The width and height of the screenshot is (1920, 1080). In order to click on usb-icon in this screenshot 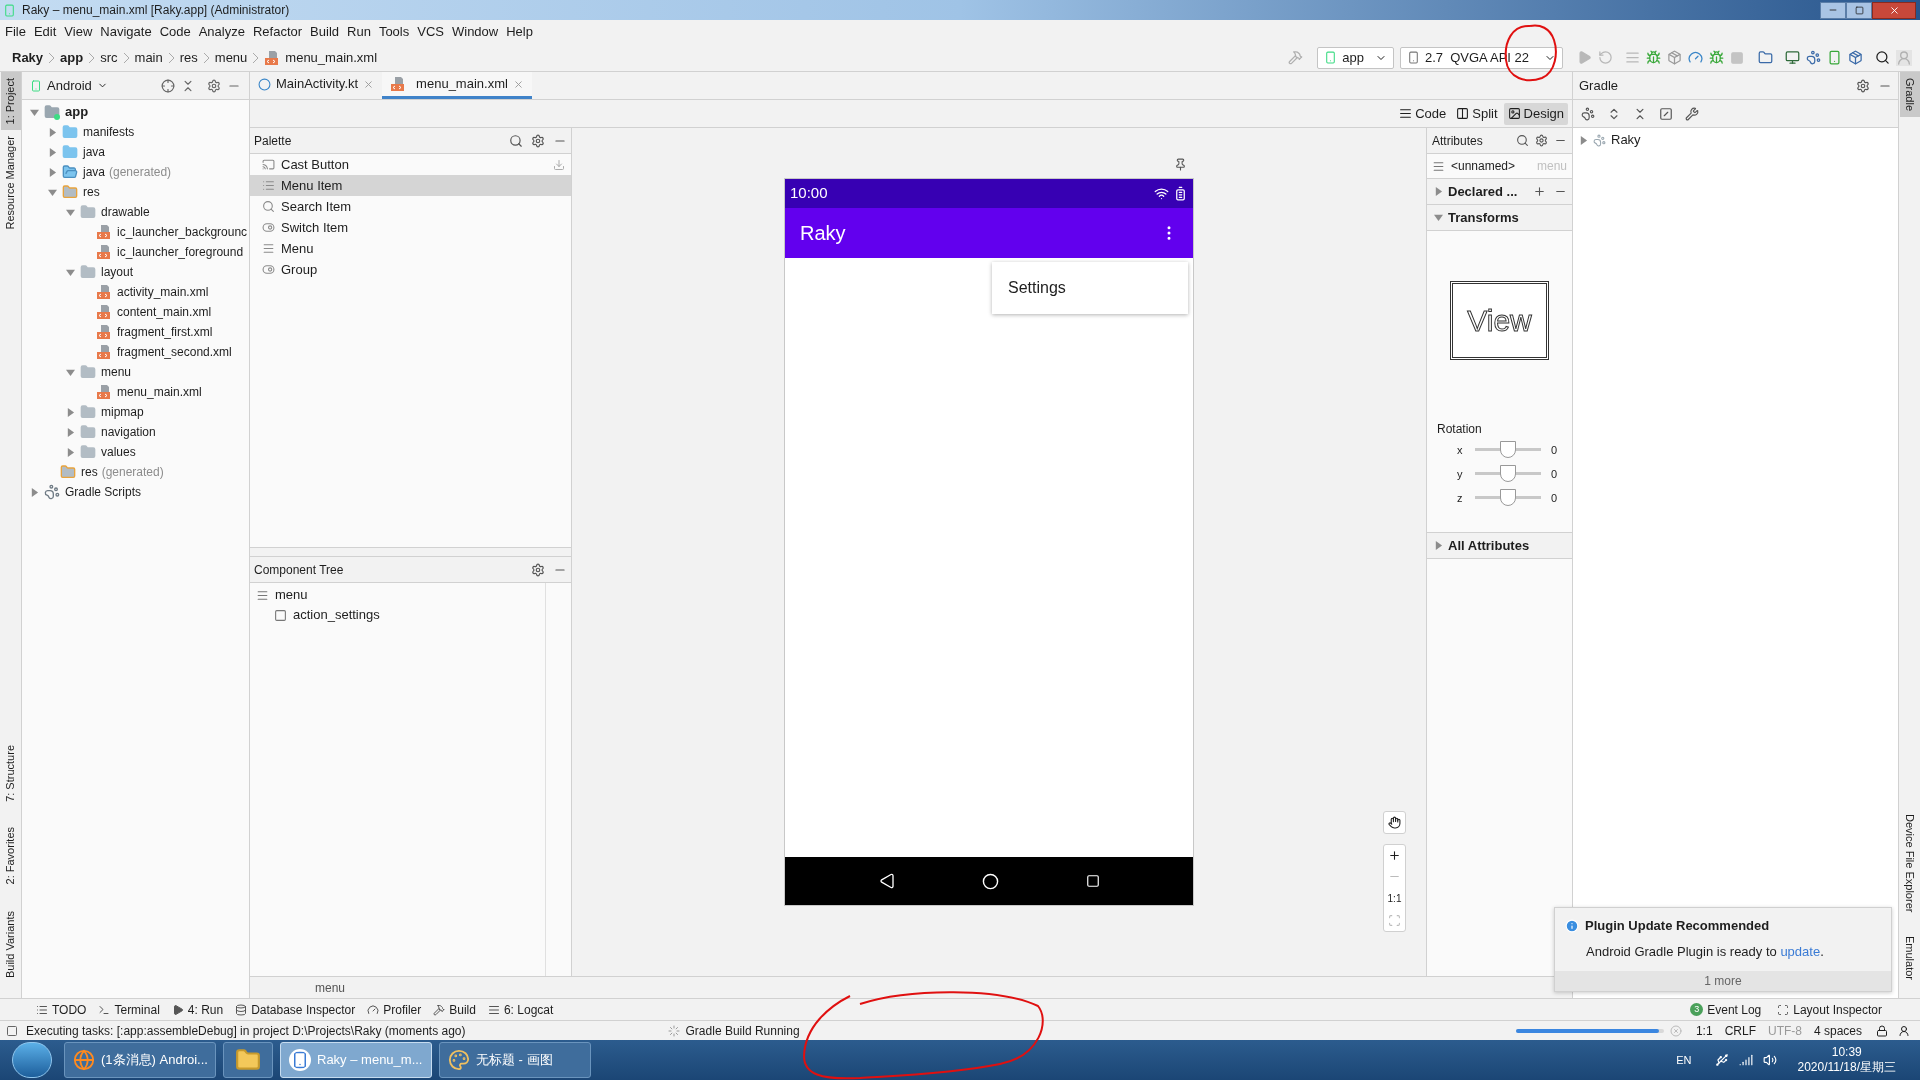, I will do `click(1722, 1060)`.